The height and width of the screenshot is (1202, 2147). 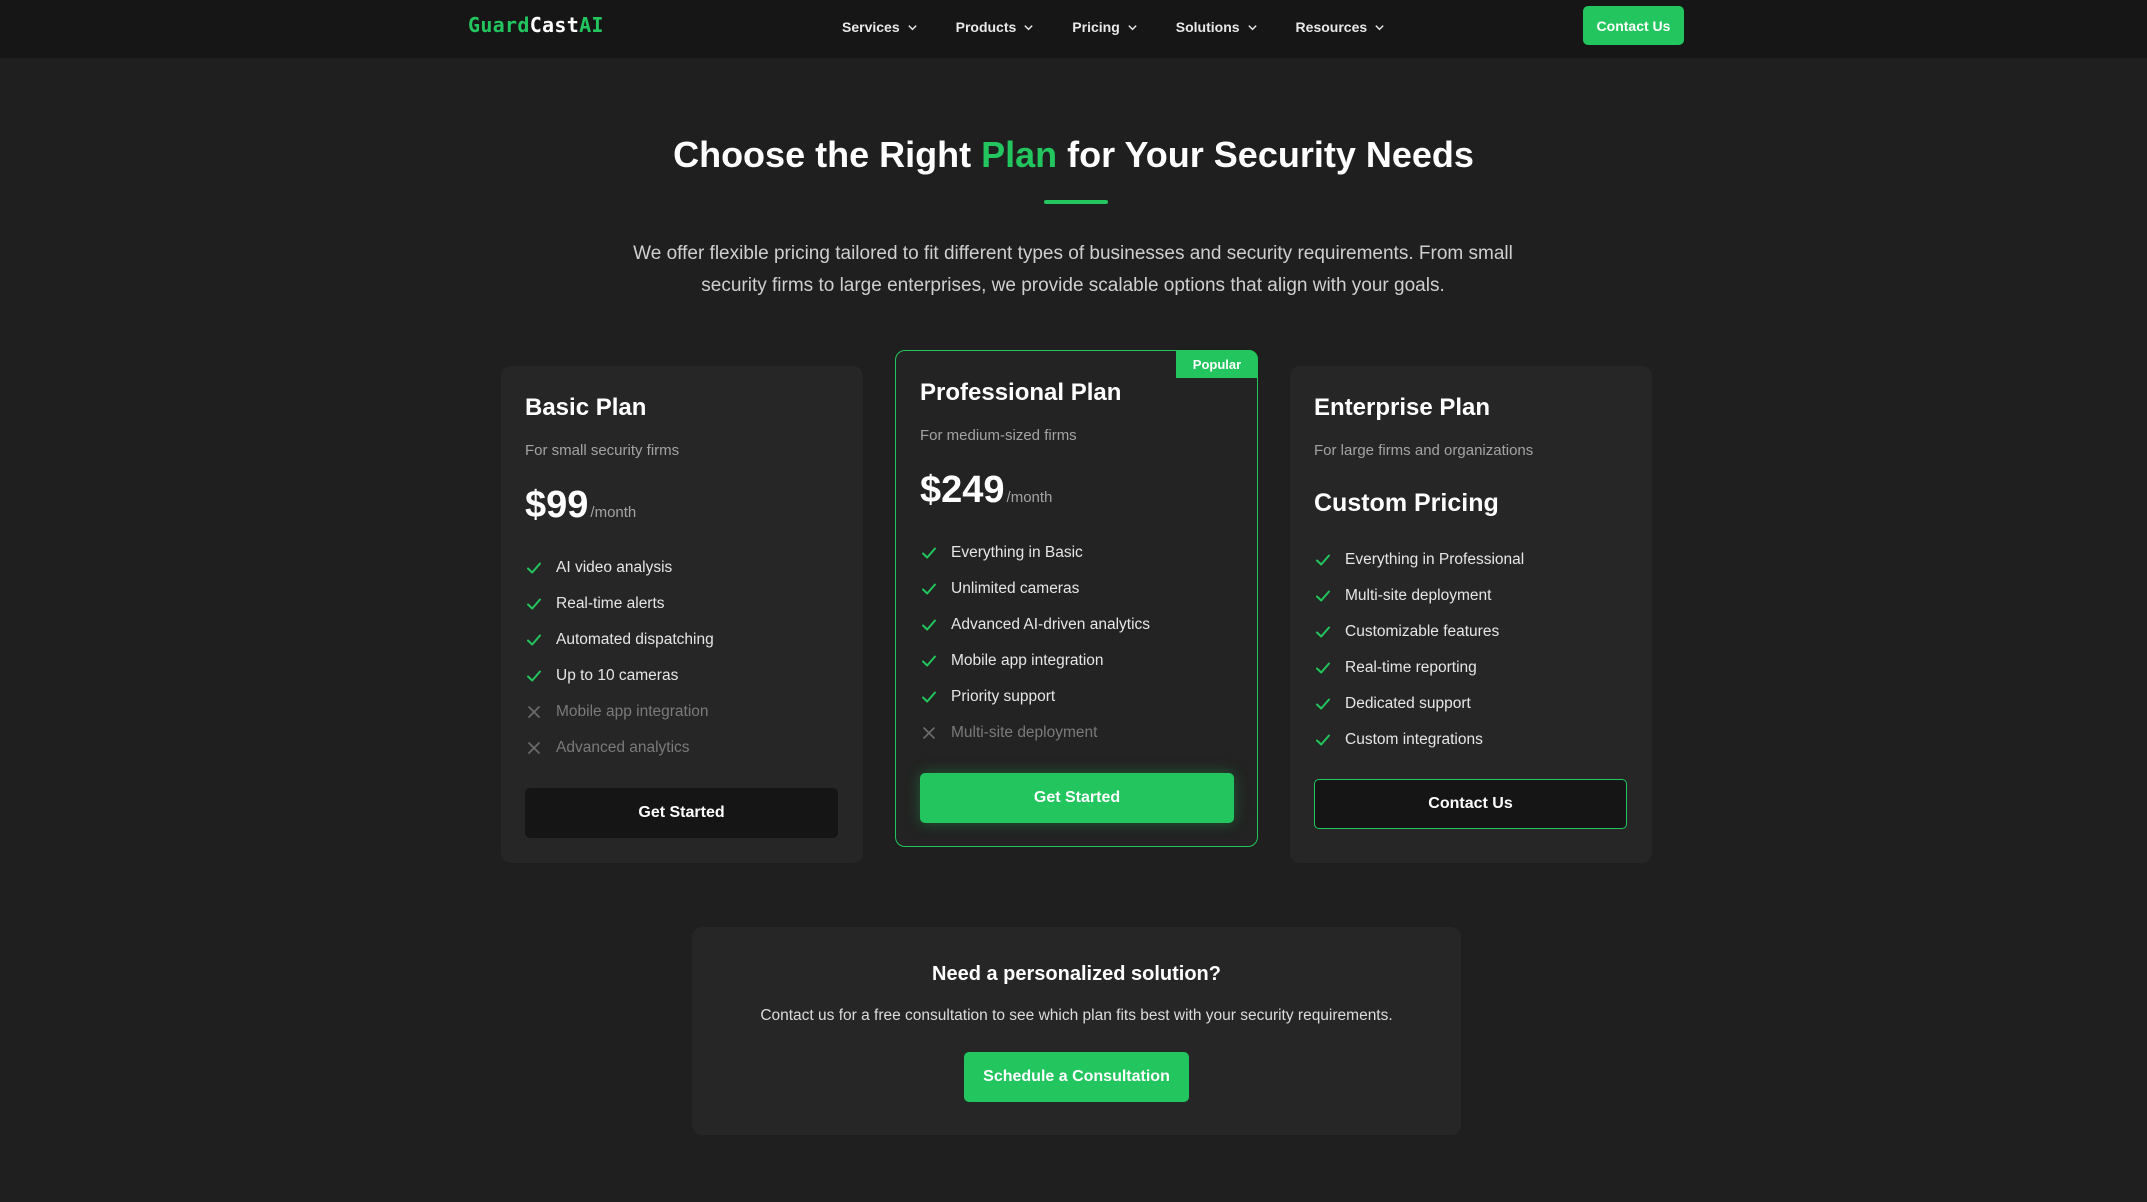 I want to click on title-accent: Plan, so click(x=1019, y=154).